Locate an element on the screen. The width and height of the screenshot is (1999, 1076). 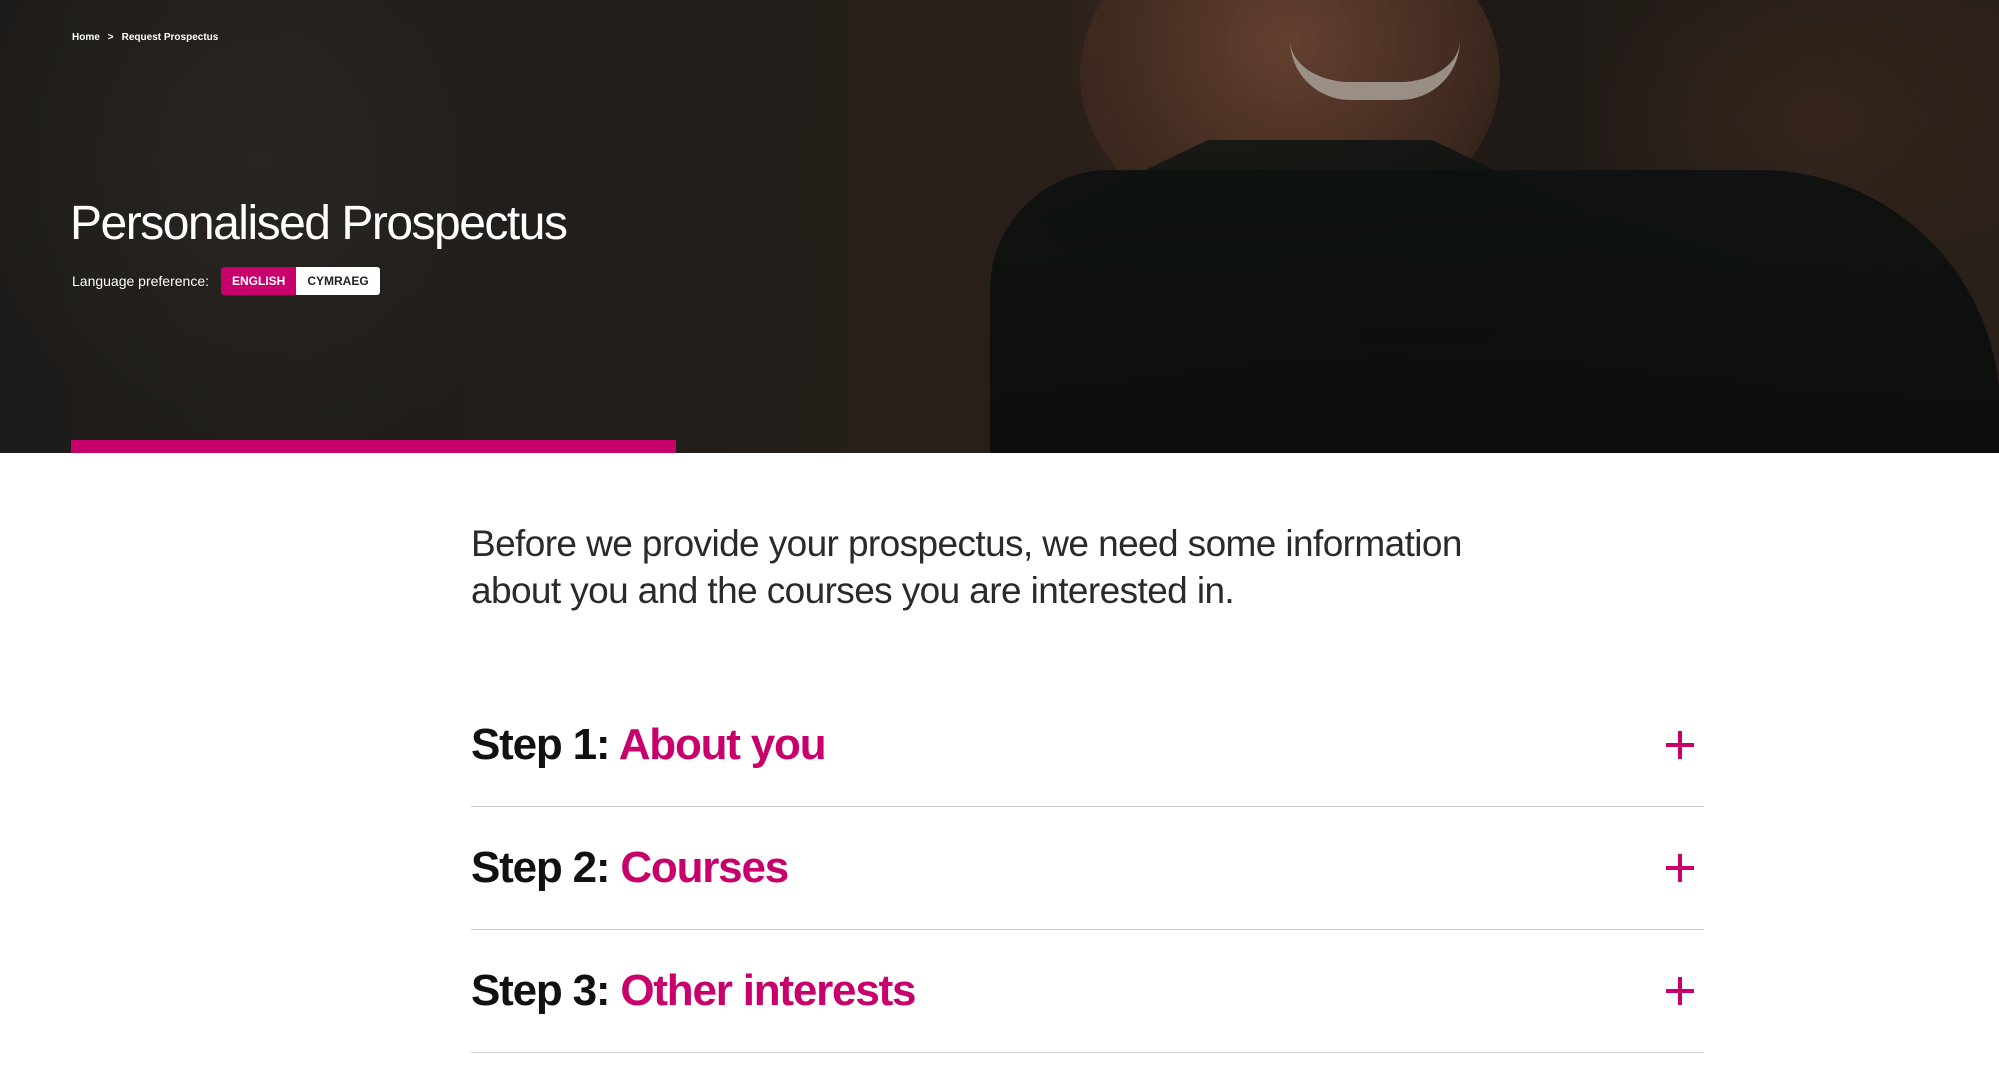
progress-bar-fill is located at coordinates (373, 446).